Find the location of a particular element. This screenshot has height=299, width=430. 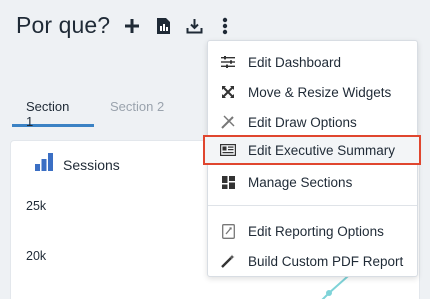

summary-icon is located at coordinates (228, 150).